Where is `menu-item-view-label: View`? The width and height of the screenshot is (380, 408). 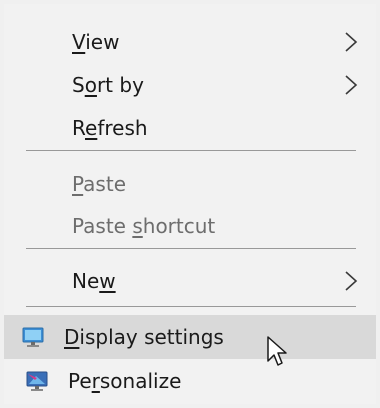 menu-item-view-label: View is located at coordinates (96, 42).